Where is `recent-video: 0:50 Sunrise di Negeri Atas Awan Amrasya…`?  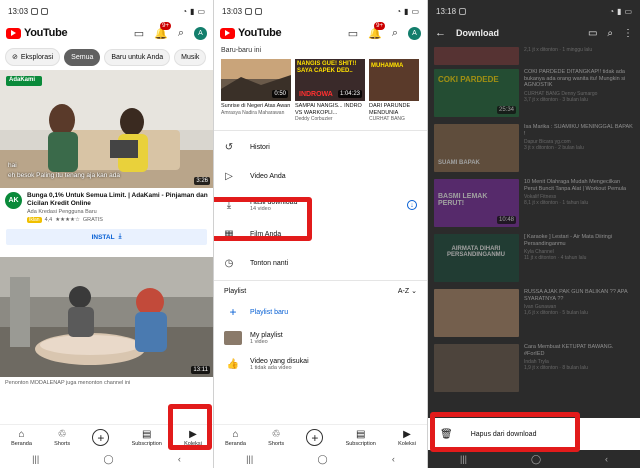
recent-video: 0:50 Sunrise di Negeri Atas Awan Amrasya… is located at coordinates (256, 90).